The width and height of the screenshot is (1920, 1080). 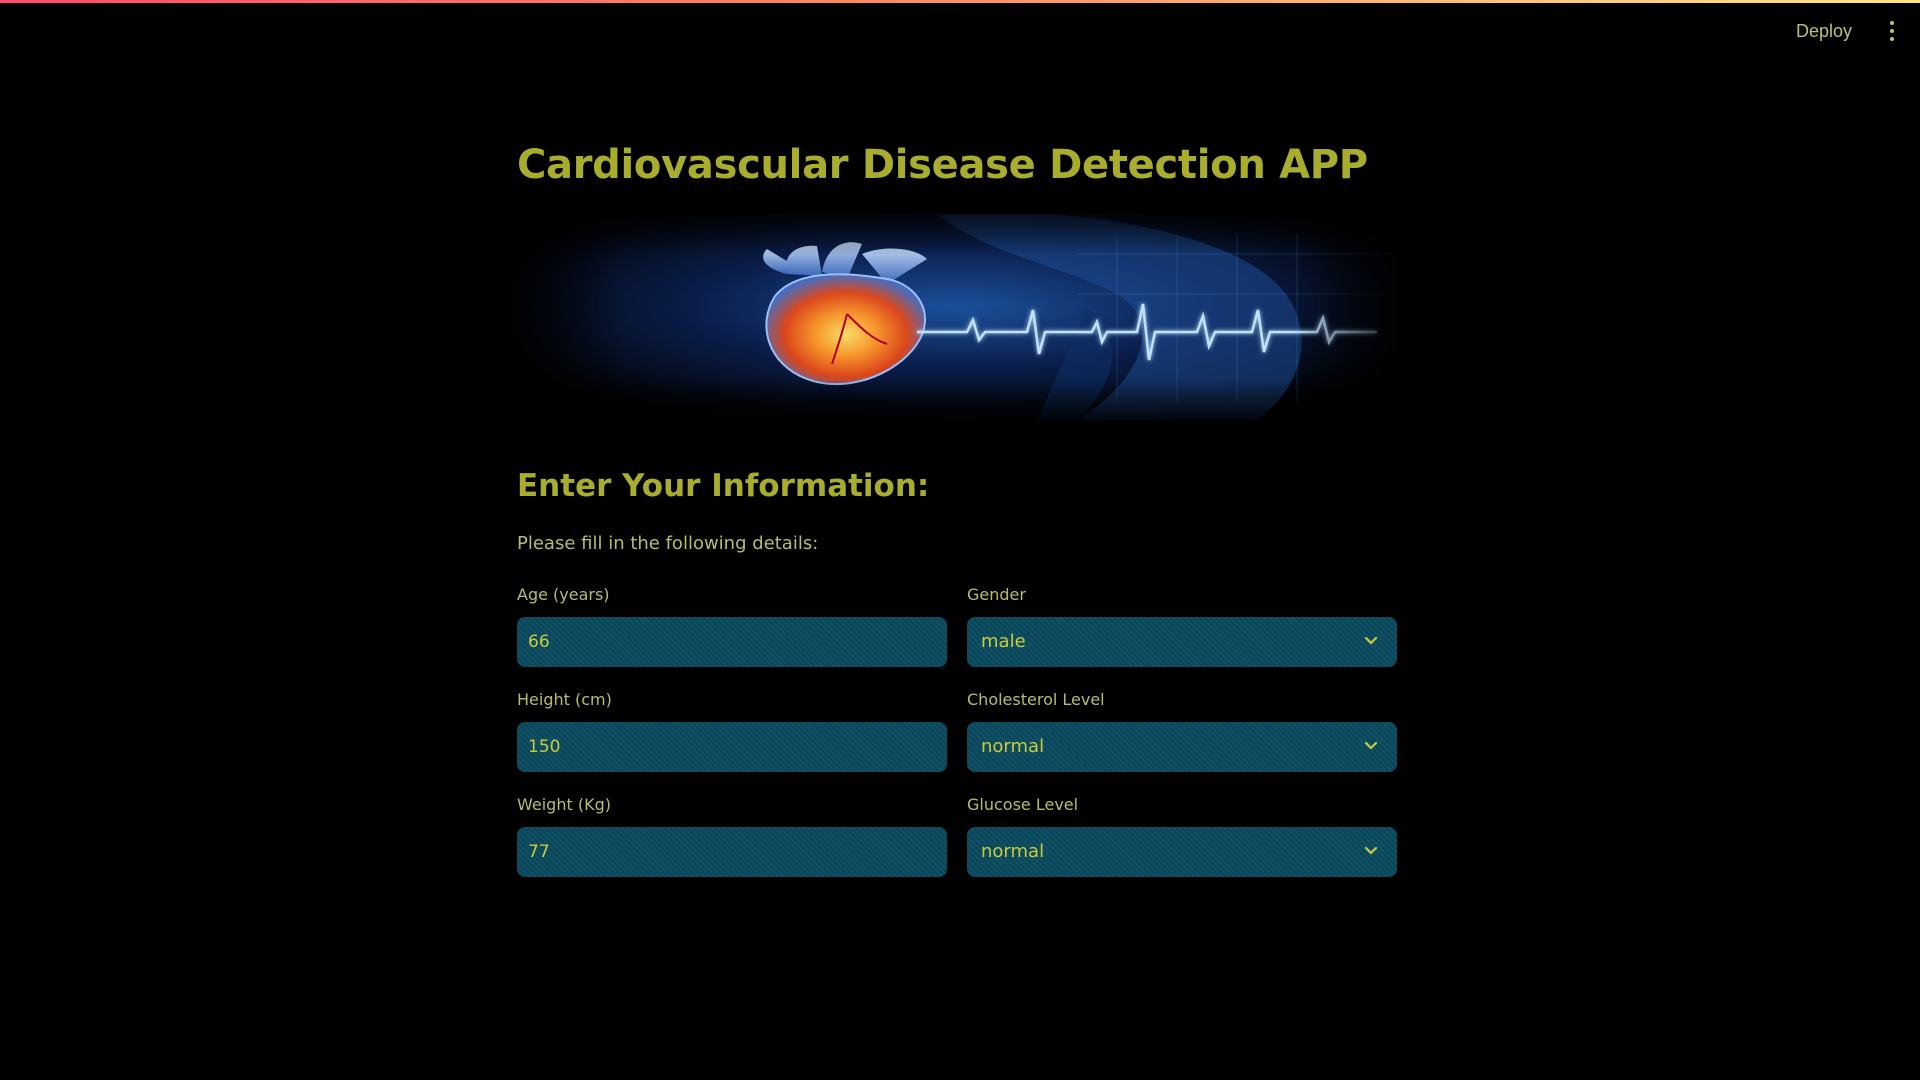 I want to click on height-input-box, so click(x=732, y=747).